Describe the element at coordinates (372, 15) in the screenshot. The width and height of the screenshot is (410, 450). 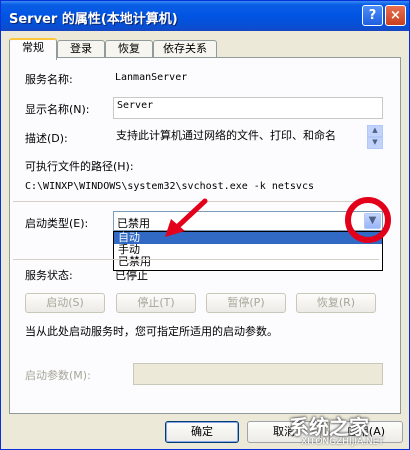
I see `help-button: ?` at that location.